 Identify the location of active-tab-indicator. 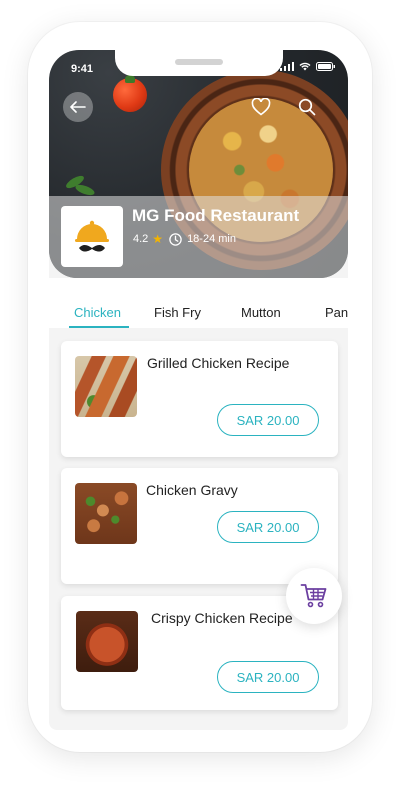
(99, 327).